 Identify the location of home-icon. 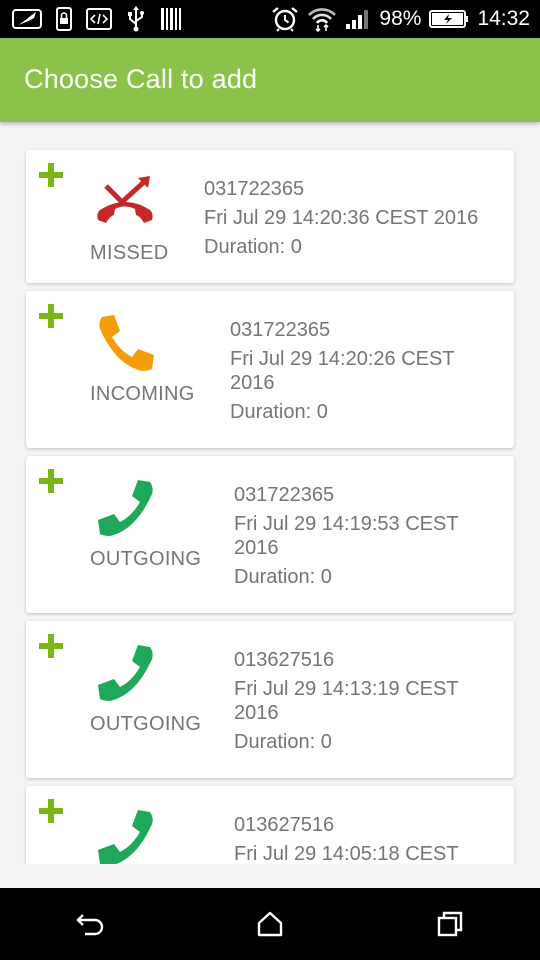
(270, 924).